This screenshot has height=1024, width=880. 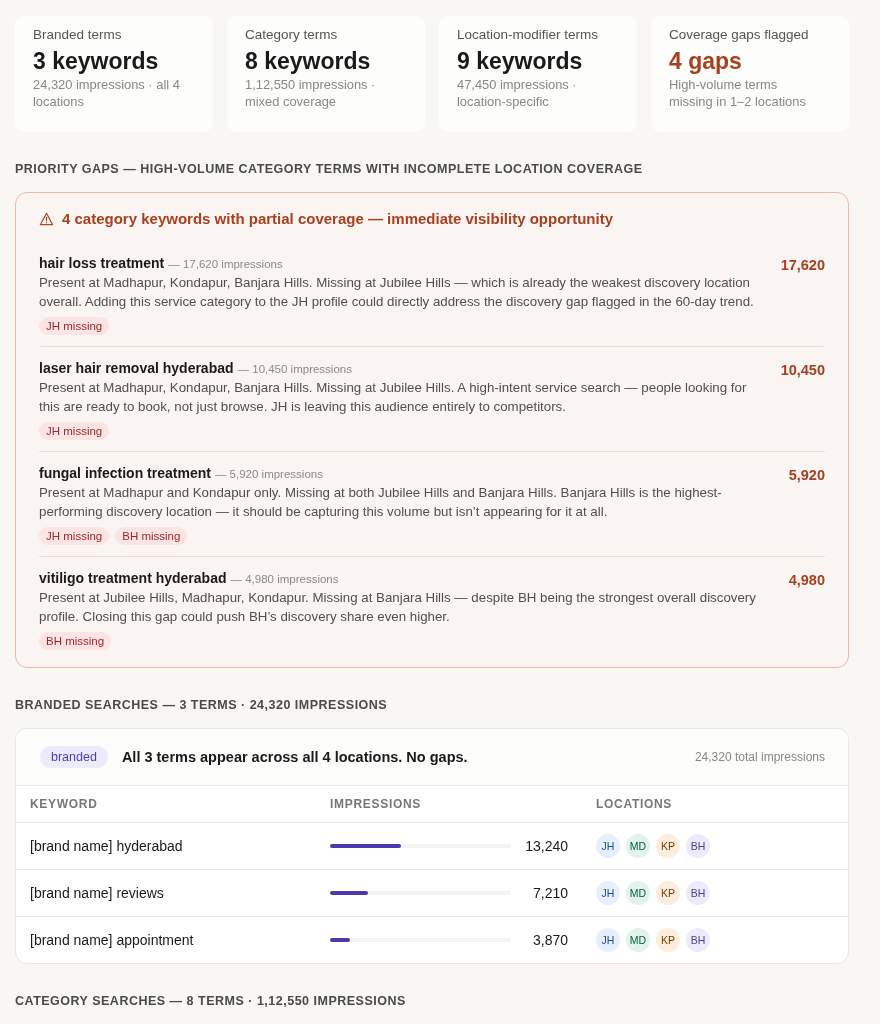 I want to click on impressions-count: 17,620, so click(x=802, y=265).